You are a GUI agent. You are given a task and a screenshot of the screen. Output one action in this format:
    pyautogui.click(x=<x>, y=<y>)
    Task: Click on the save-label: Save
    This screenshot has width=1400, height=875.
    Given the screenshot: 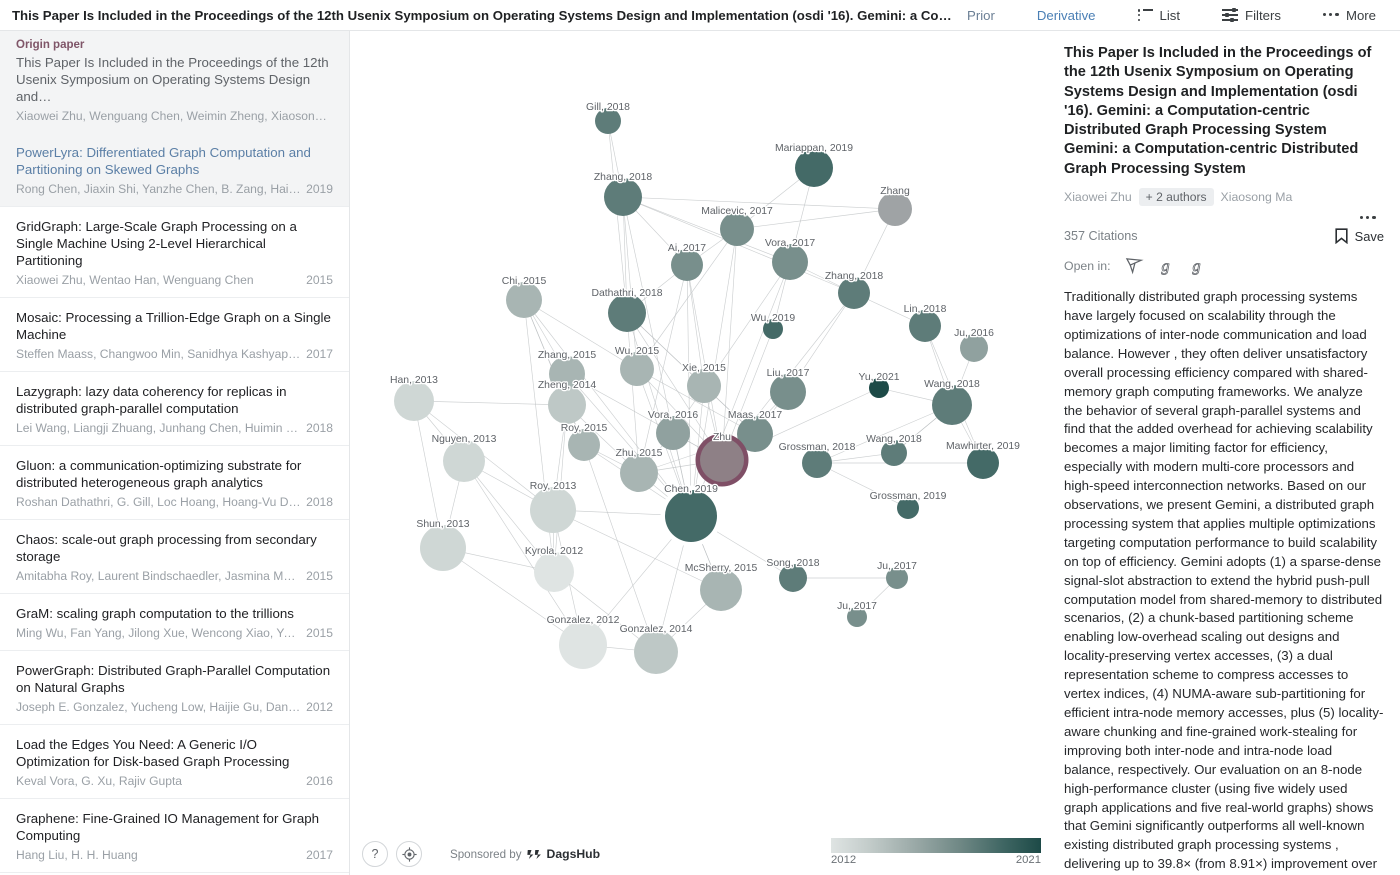 What is the action you would take?
    pyautogui.click(x=1369, y=236)
    